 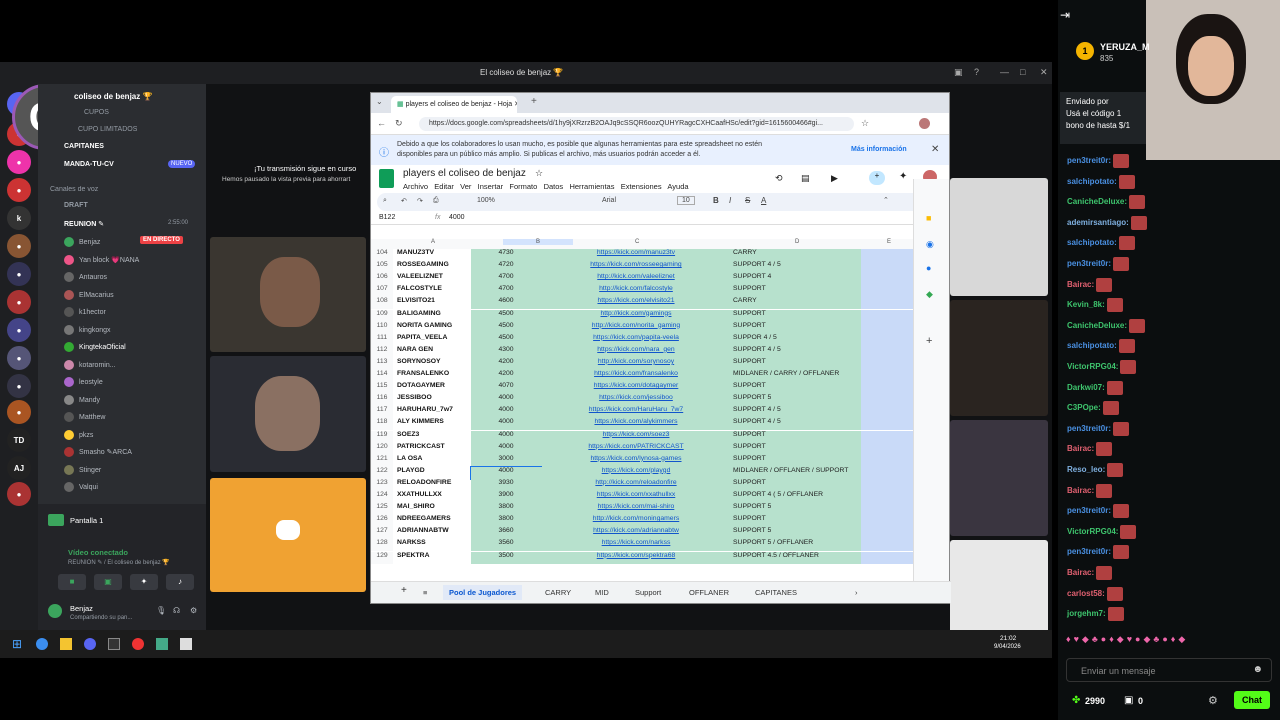 I want to click on back-icon: ←, so click(x=381, y=123).